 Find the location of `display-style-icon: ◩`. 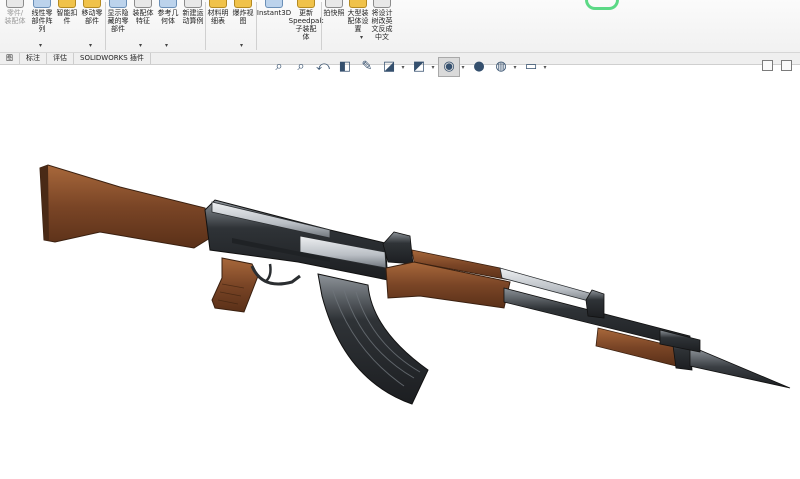

display-style-icon: ◩ is located at coordinates (419, 66).